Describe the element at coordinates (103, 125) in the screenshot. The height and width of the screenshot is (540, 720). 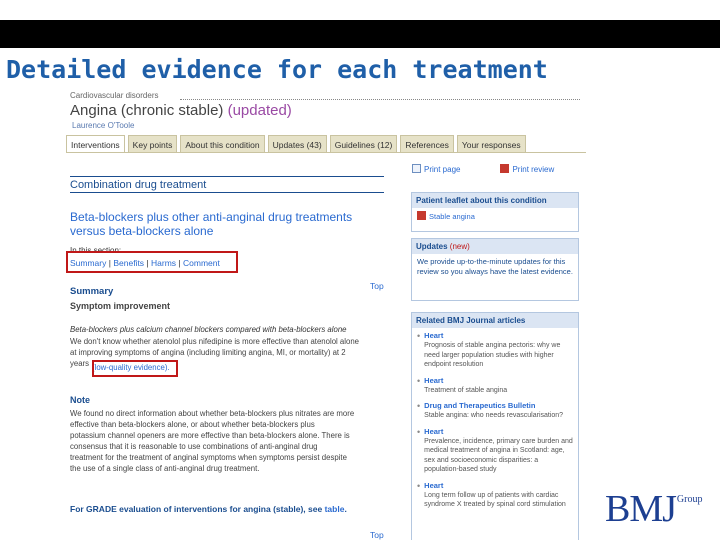
I see `author-link: Laurence O'Toole` at that location.